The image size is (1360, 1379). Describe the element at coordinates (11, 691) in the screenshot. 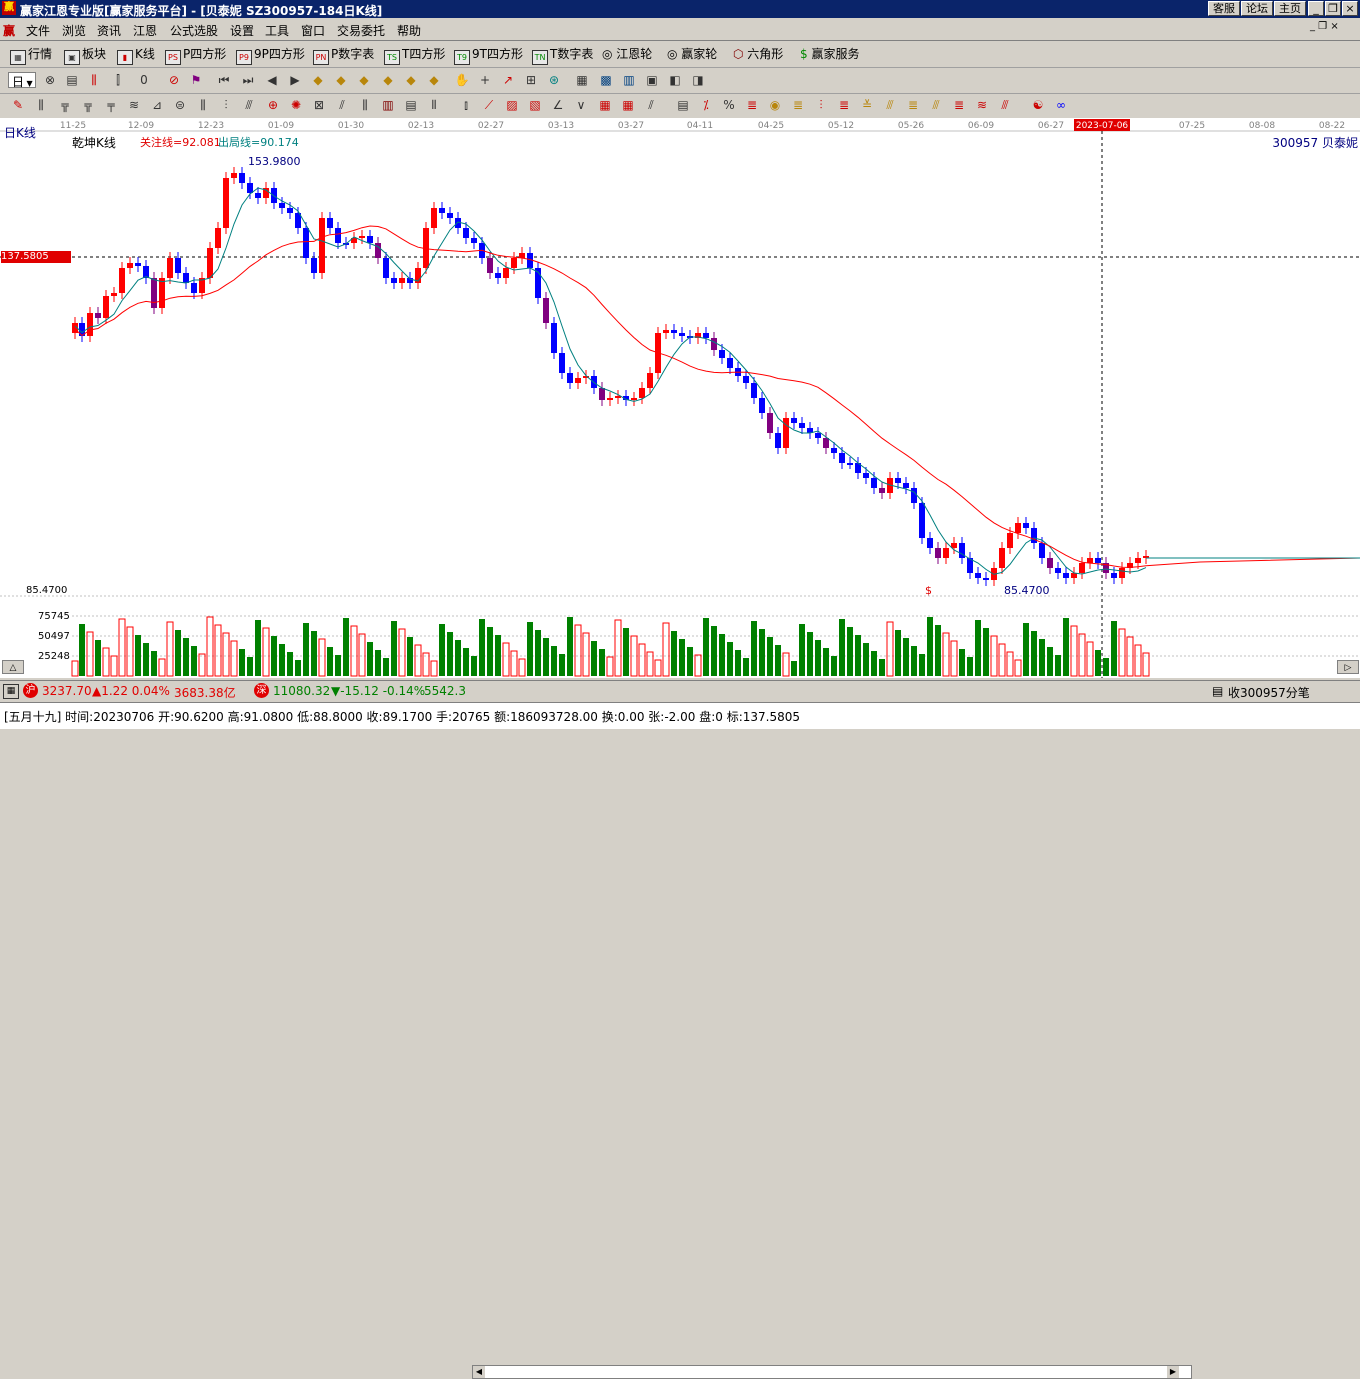

I see `table-icon: ▦` at that location.